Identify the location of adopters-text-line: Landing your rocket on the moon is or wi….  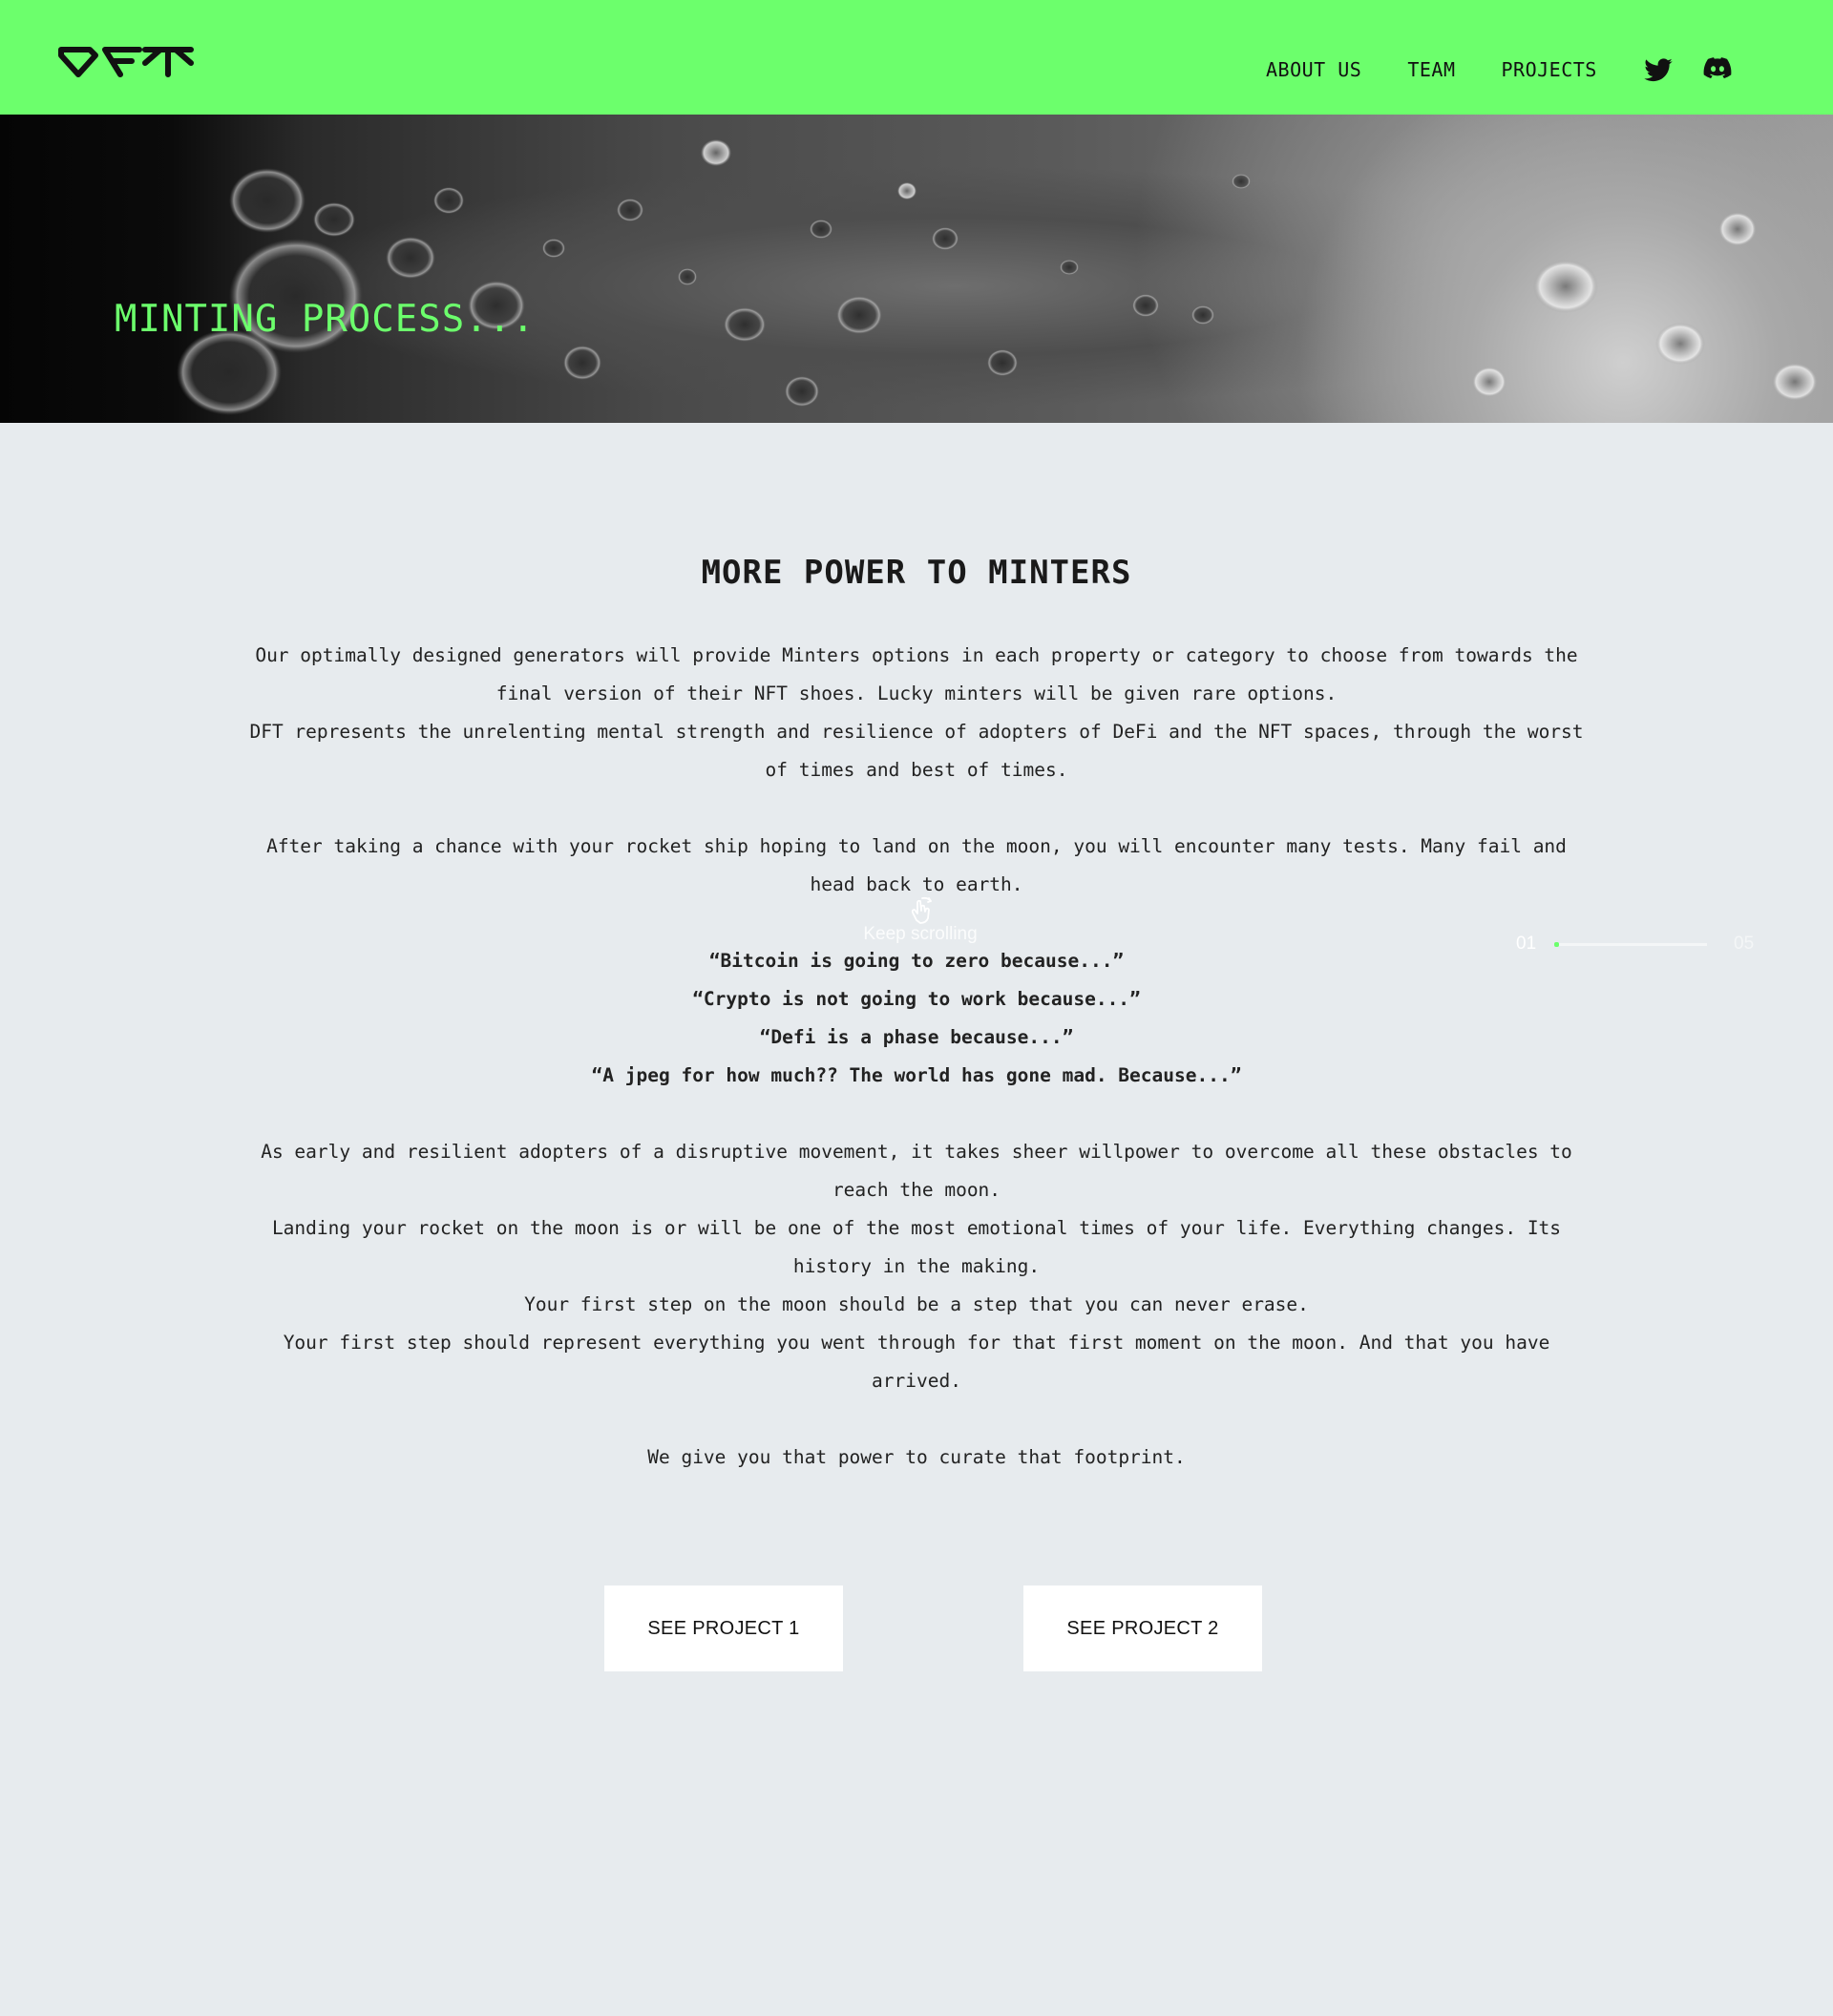
(917, 1247).